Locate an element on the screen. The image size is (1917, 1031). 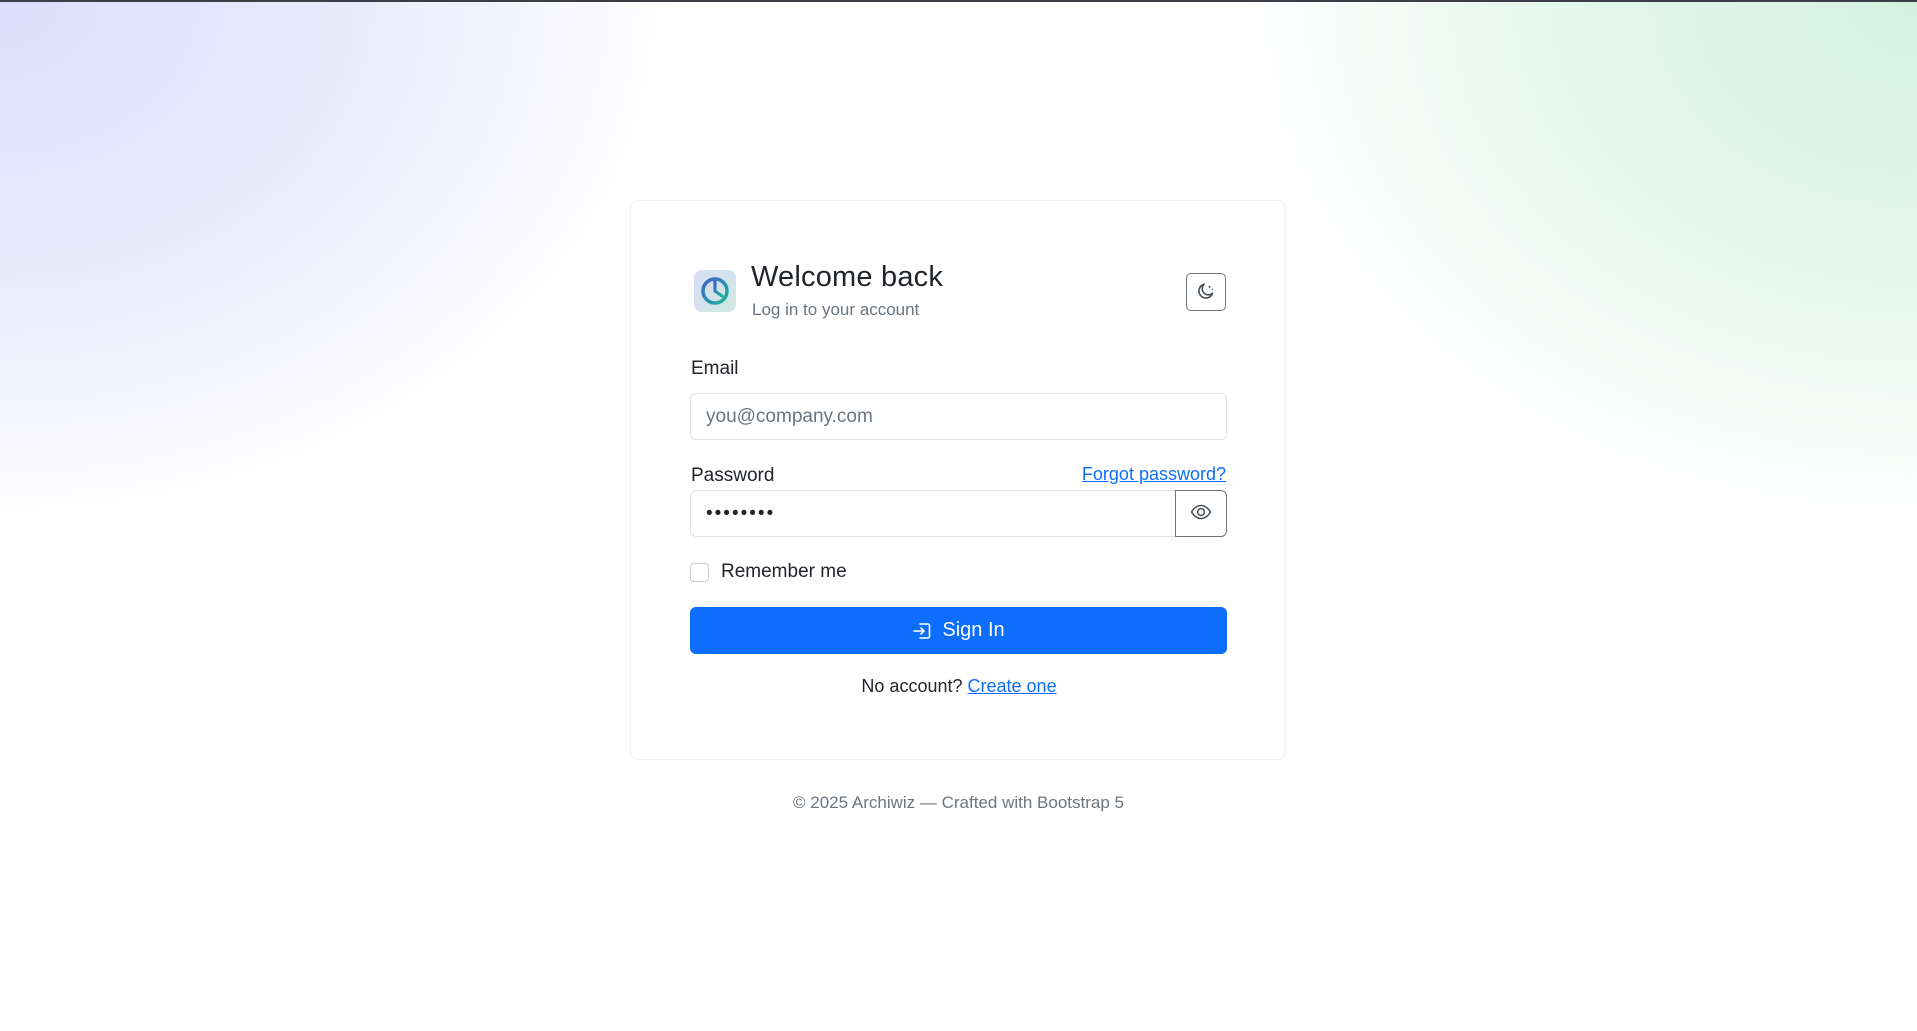
page-title: Welcome back is located at coordinates (847, 277).